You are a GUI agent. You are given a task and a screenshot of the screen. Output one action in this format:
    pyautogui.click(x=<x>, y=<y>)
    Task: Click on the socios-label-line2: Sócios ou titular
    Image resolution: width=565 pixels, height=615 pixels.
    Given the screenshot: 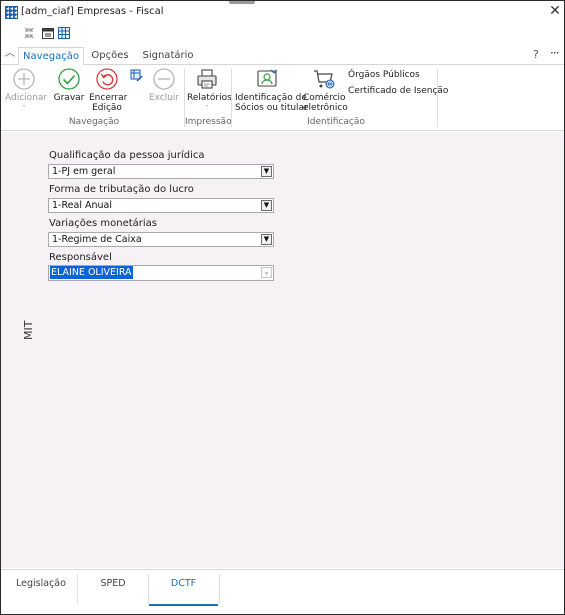 What is the action you would take?
    pyautogui.click(x=271, y=108)
    